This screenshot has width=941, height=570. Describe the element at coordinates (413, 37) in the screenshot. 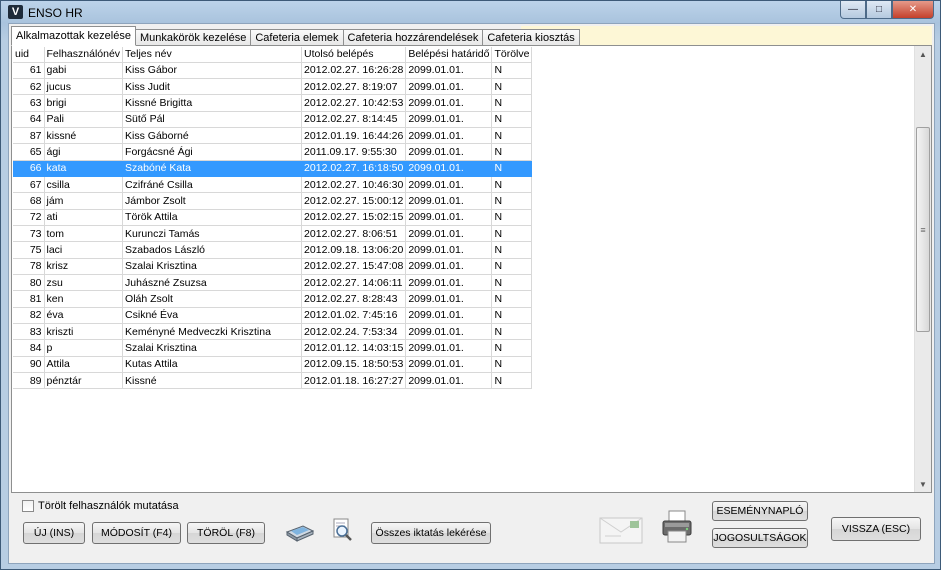

I see `tab-3: Cafeteria hozzárendelések` at that location.